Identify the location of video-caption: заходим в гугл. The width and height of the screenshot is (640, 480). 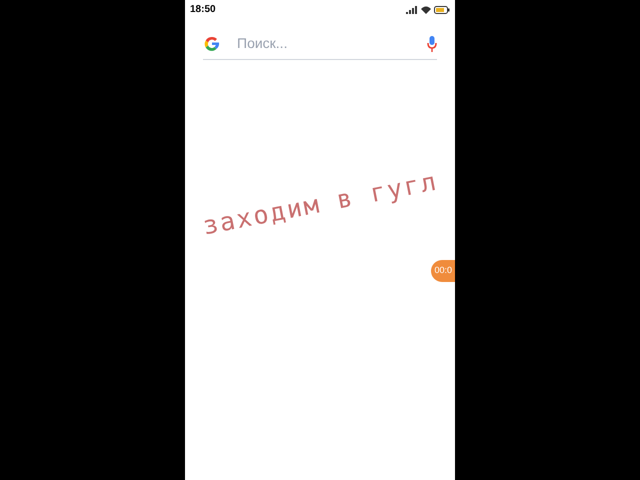
(320, 204).